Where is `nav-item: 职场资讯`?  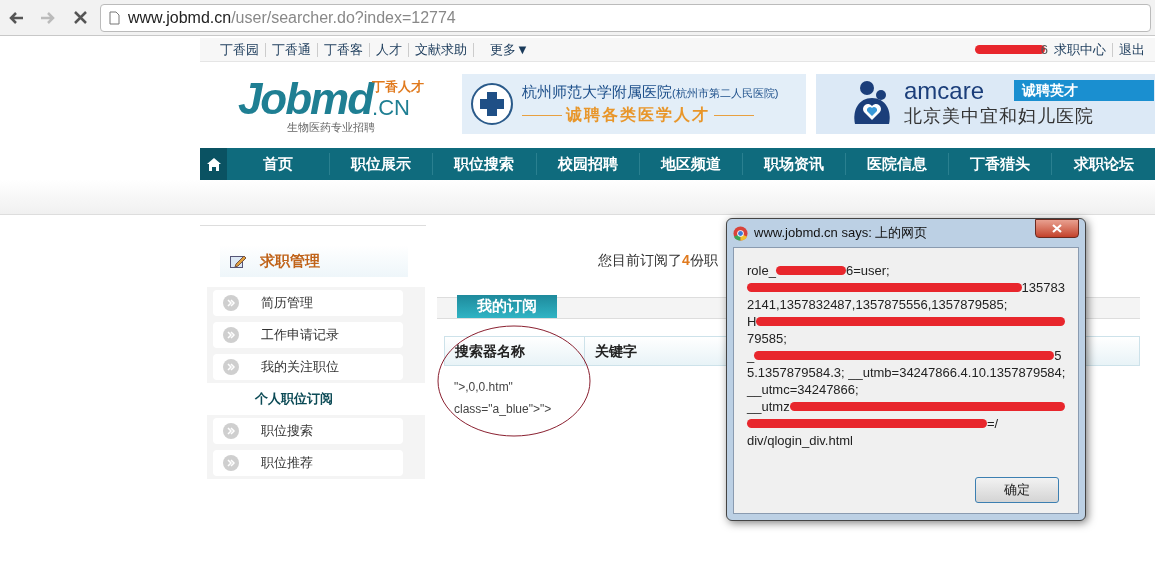
nav-item: 职场资讯 is located at coordinates (794, 164).